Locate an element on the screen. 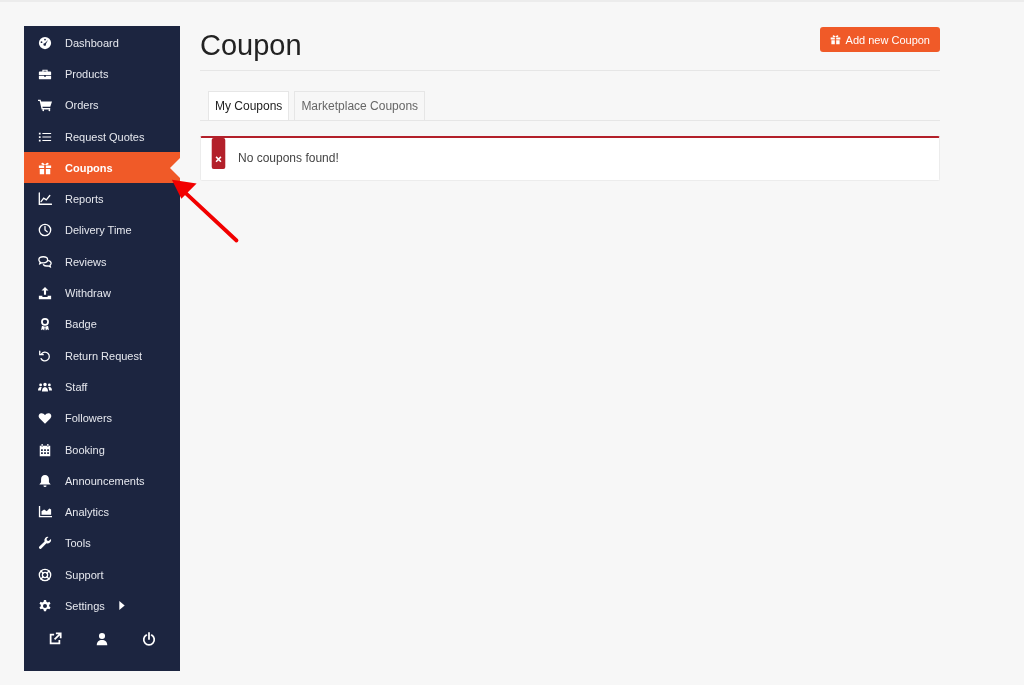 Image resolution: width=1024 pixels, height=685 pixels. chat-icon is located at coordinates (45, 261).